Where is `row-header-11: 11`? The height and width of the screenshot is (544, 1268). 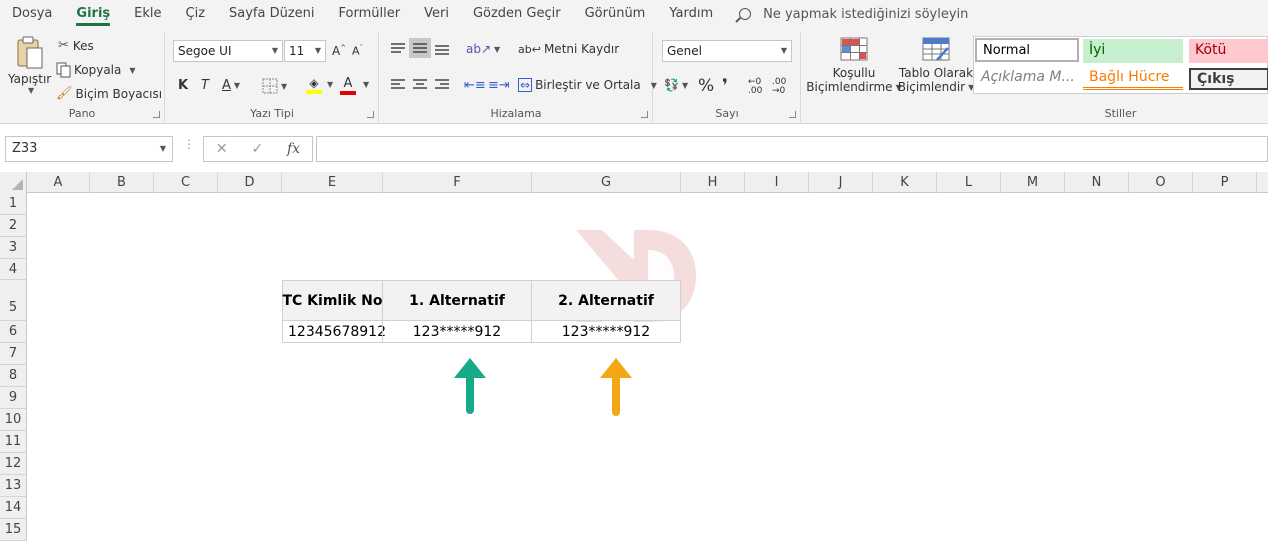 row-header-11: 11 is located at coordinates (13, 442).